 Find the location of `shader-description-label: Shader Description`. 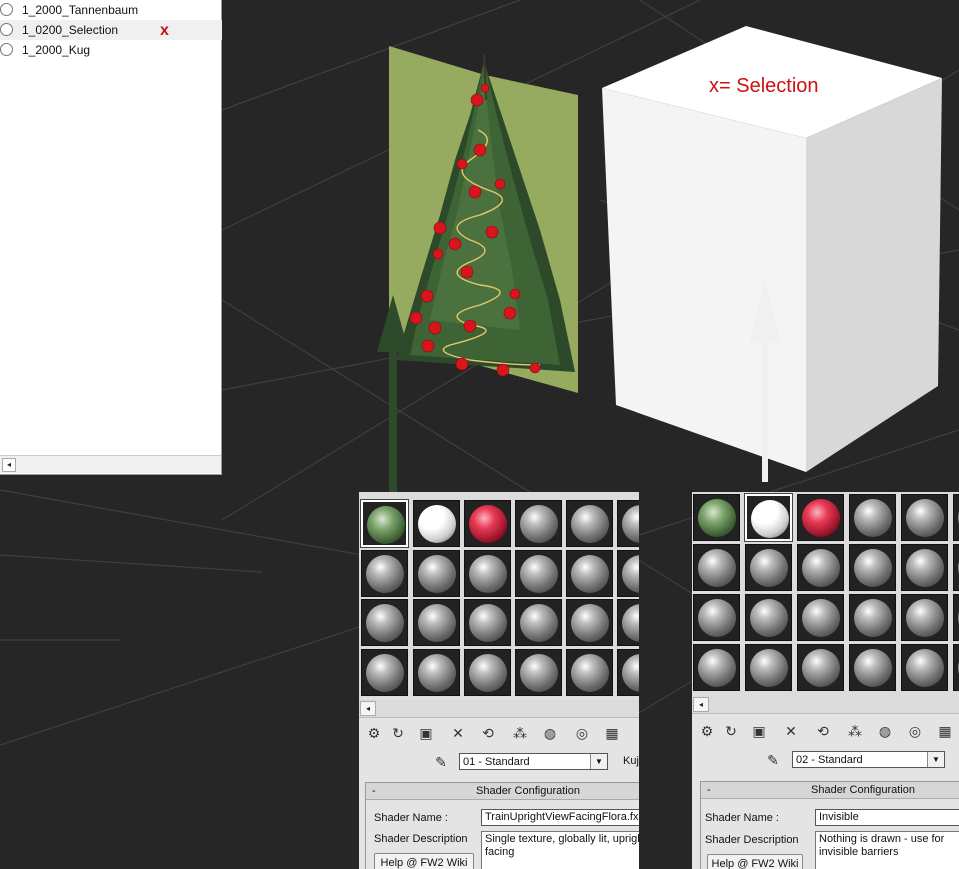

shader-description-label: Shader Description is located at coordinates (421, 839).